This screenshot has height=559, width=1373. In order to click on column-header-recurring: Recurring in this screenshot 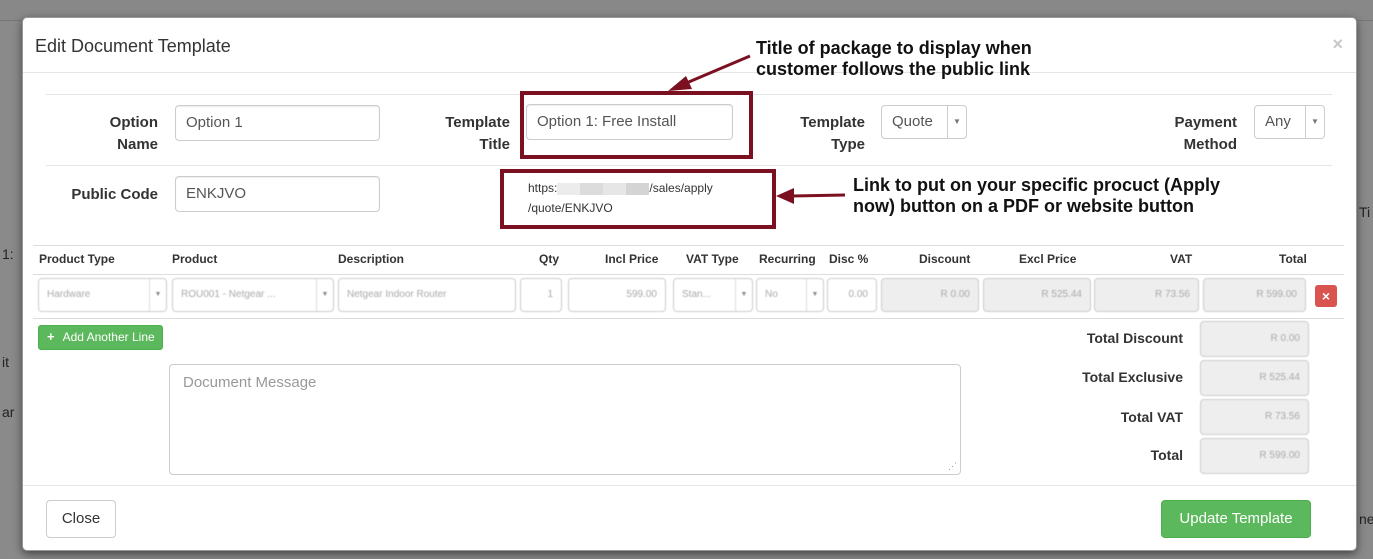, I will do `click(787, 259)`.